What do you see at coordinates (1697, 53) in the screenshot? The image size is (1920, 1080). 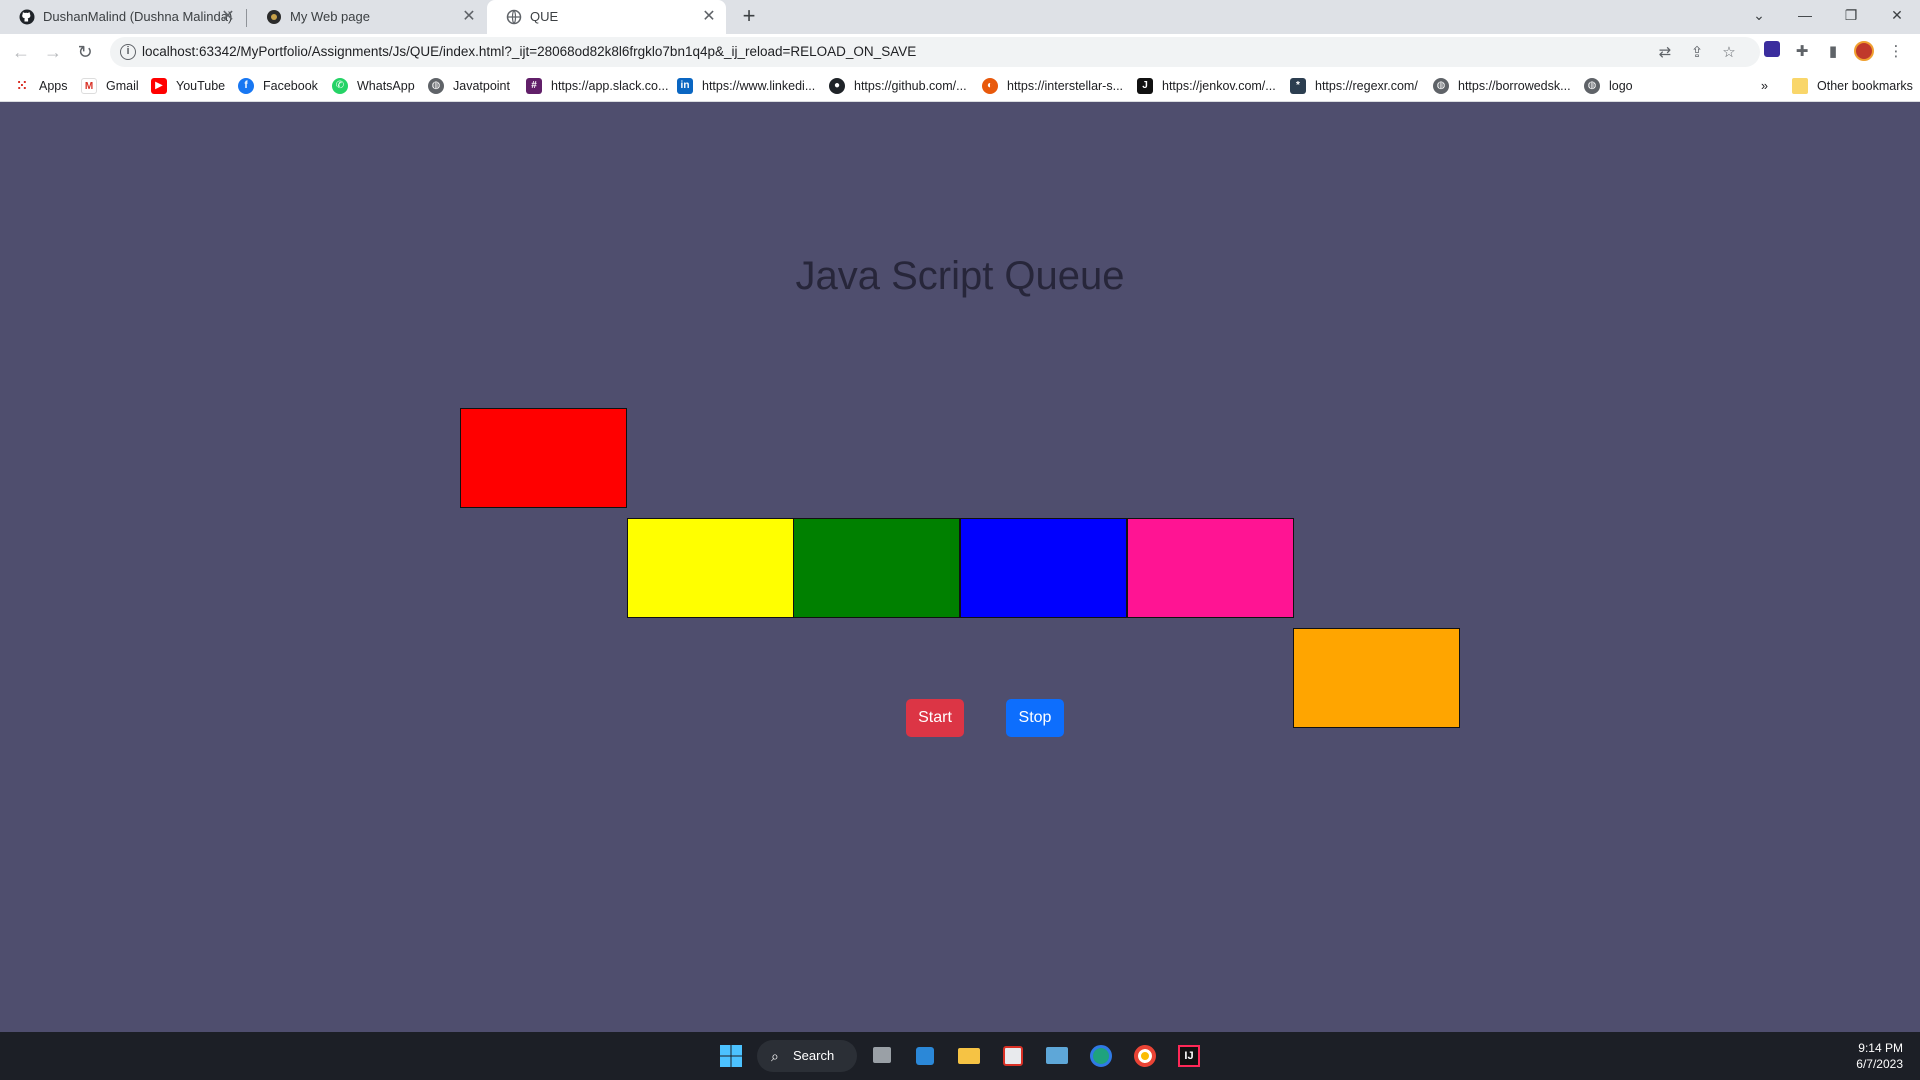 I see `share-icon: ⇪` at bounding box center [1697, 53].